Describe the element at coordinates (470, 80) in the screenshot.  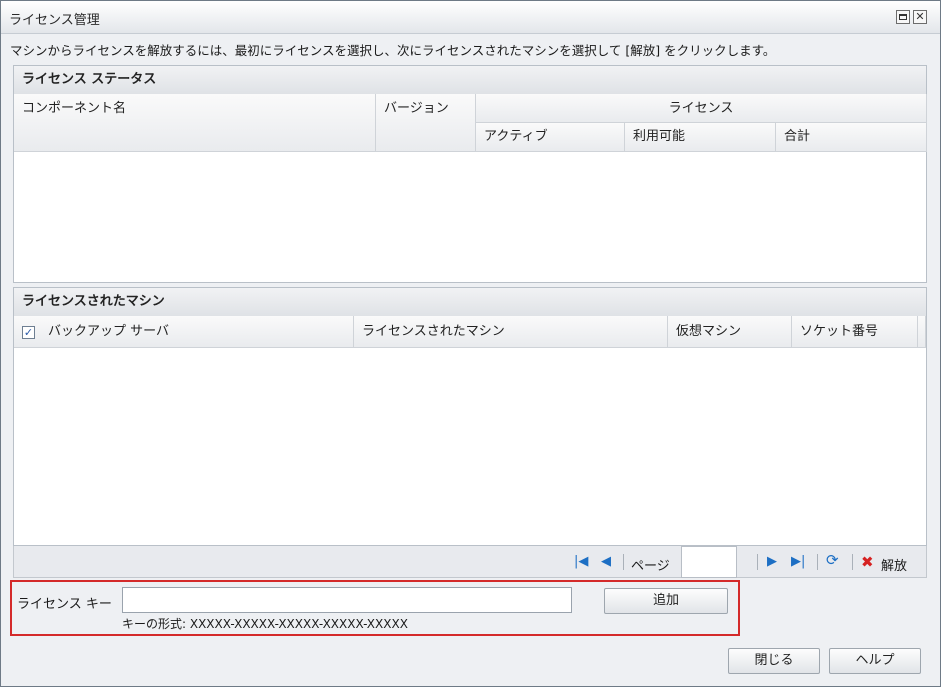
I see `license-status-title: ライセンス ステータス` at that location.